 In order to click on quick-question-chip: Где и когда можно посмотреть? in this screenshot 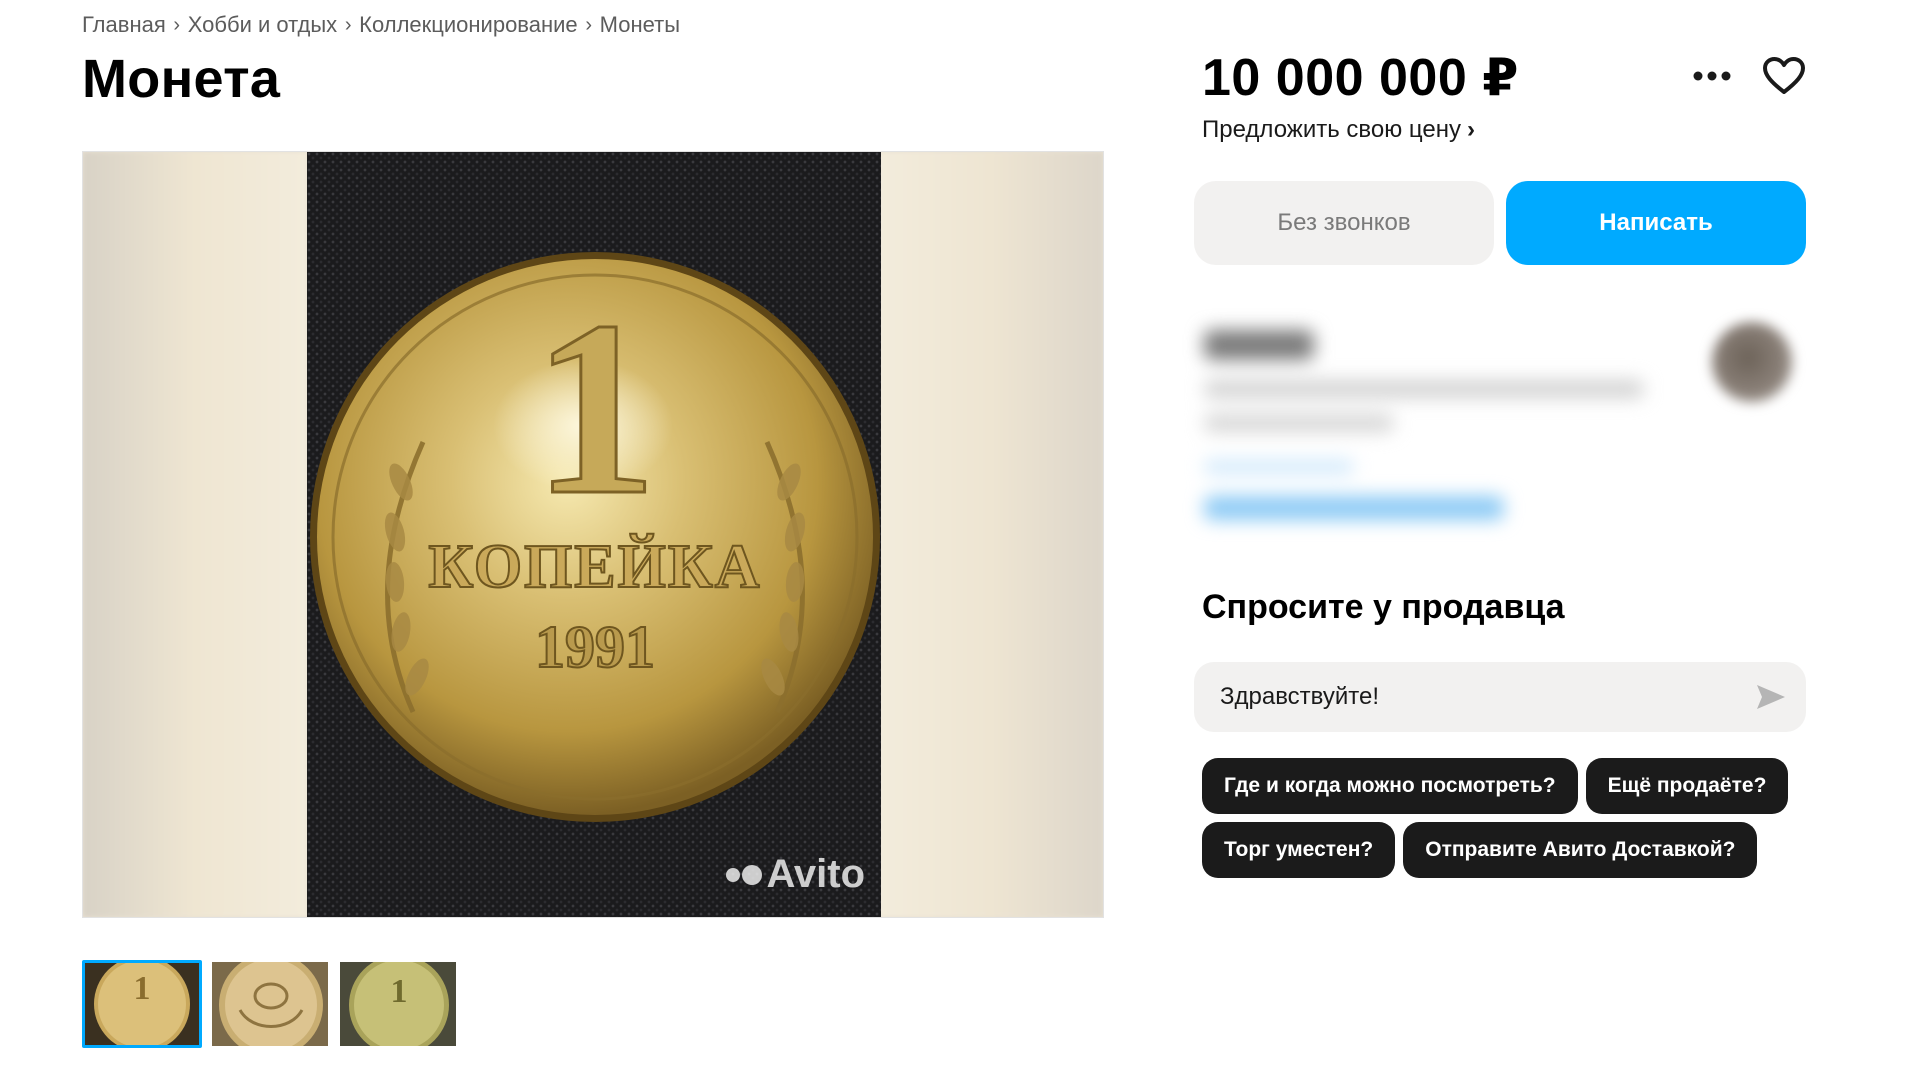, I will do `click(1390, 786)`.